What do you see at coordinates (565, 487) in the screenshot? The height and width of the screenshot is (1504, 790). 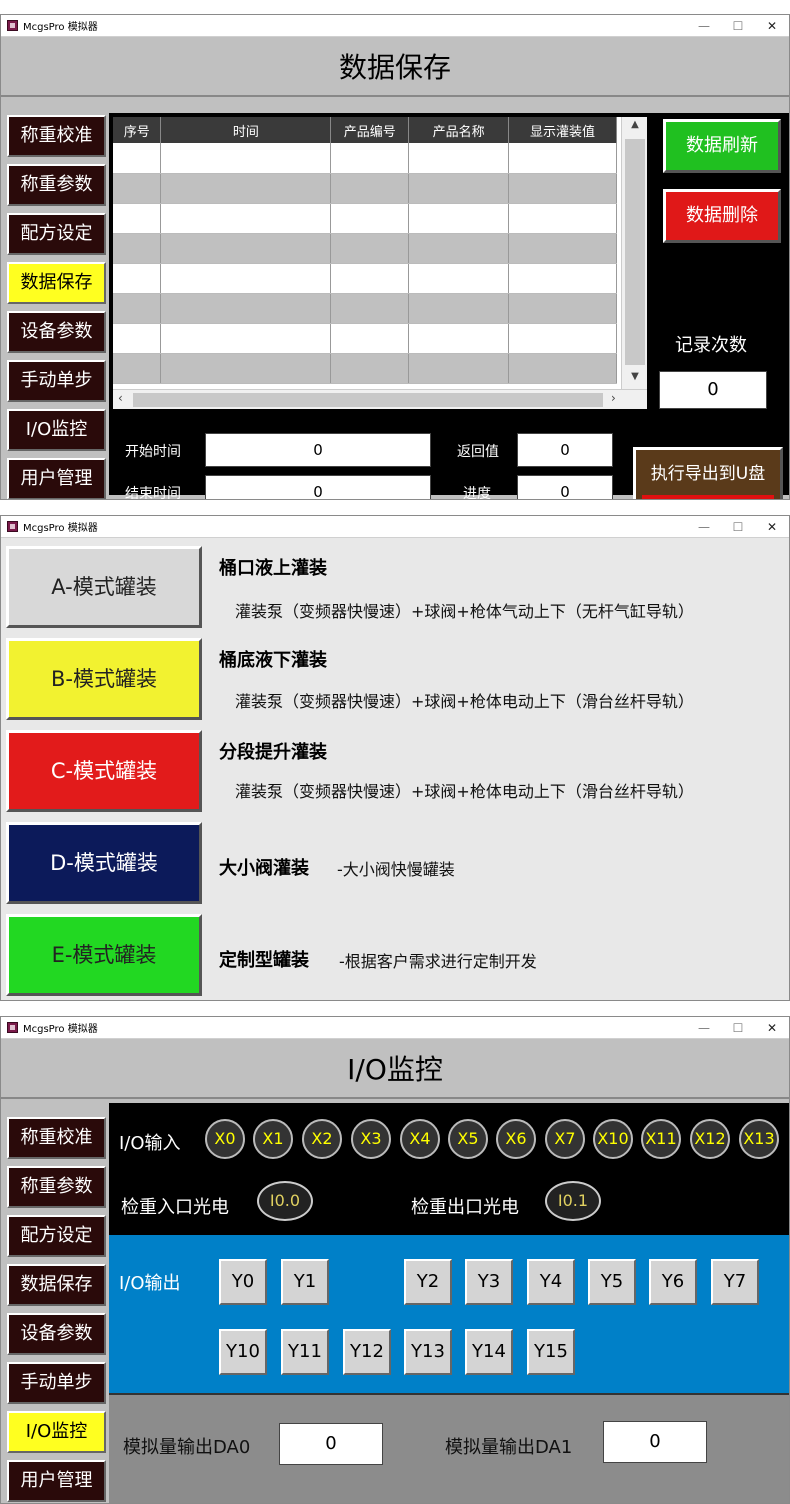 I see `progress-field: 0` at bounding box center [565, 487].